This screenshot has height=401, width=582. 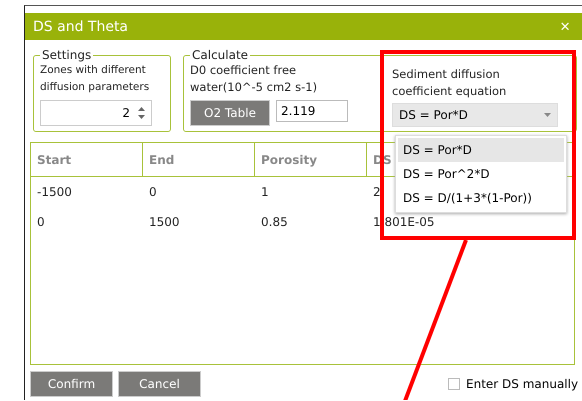 What do you see at coordinates (95, 79) in the screenshot?
I see `zones-label: Zones with different diffusion parameters` at bounding box center [95, 79].